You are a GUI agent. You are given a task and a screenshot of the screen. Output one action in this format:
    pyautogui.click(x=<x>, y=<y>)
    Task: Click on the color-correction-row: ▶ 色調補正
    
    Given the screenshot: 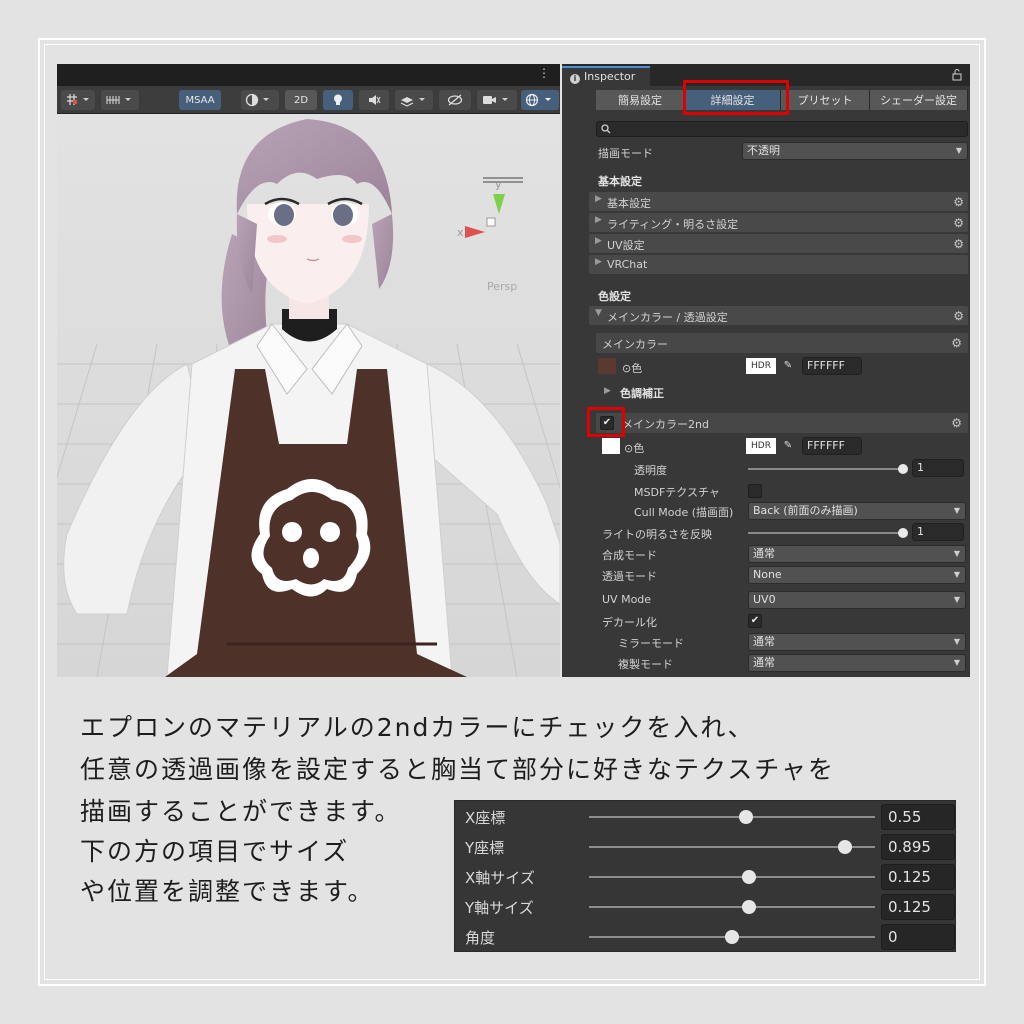 What is the action you would take?
    pyautogui.click(x=766, y=392)
    